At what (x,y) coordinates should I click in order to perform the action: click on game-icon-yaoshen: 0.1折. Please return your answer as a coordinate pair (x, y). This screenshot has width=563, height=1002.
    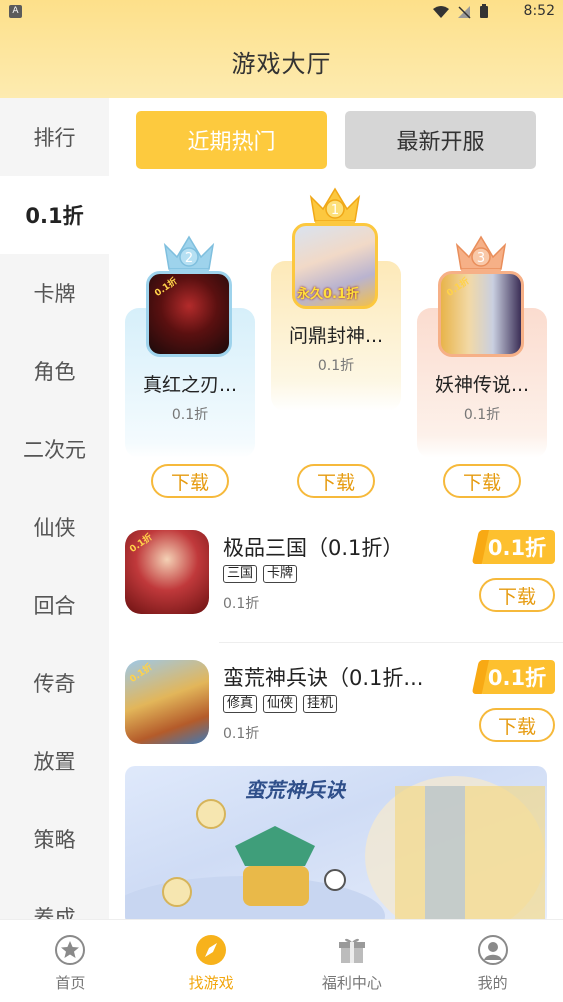
    Looking at the image, I should click on (481, 314).